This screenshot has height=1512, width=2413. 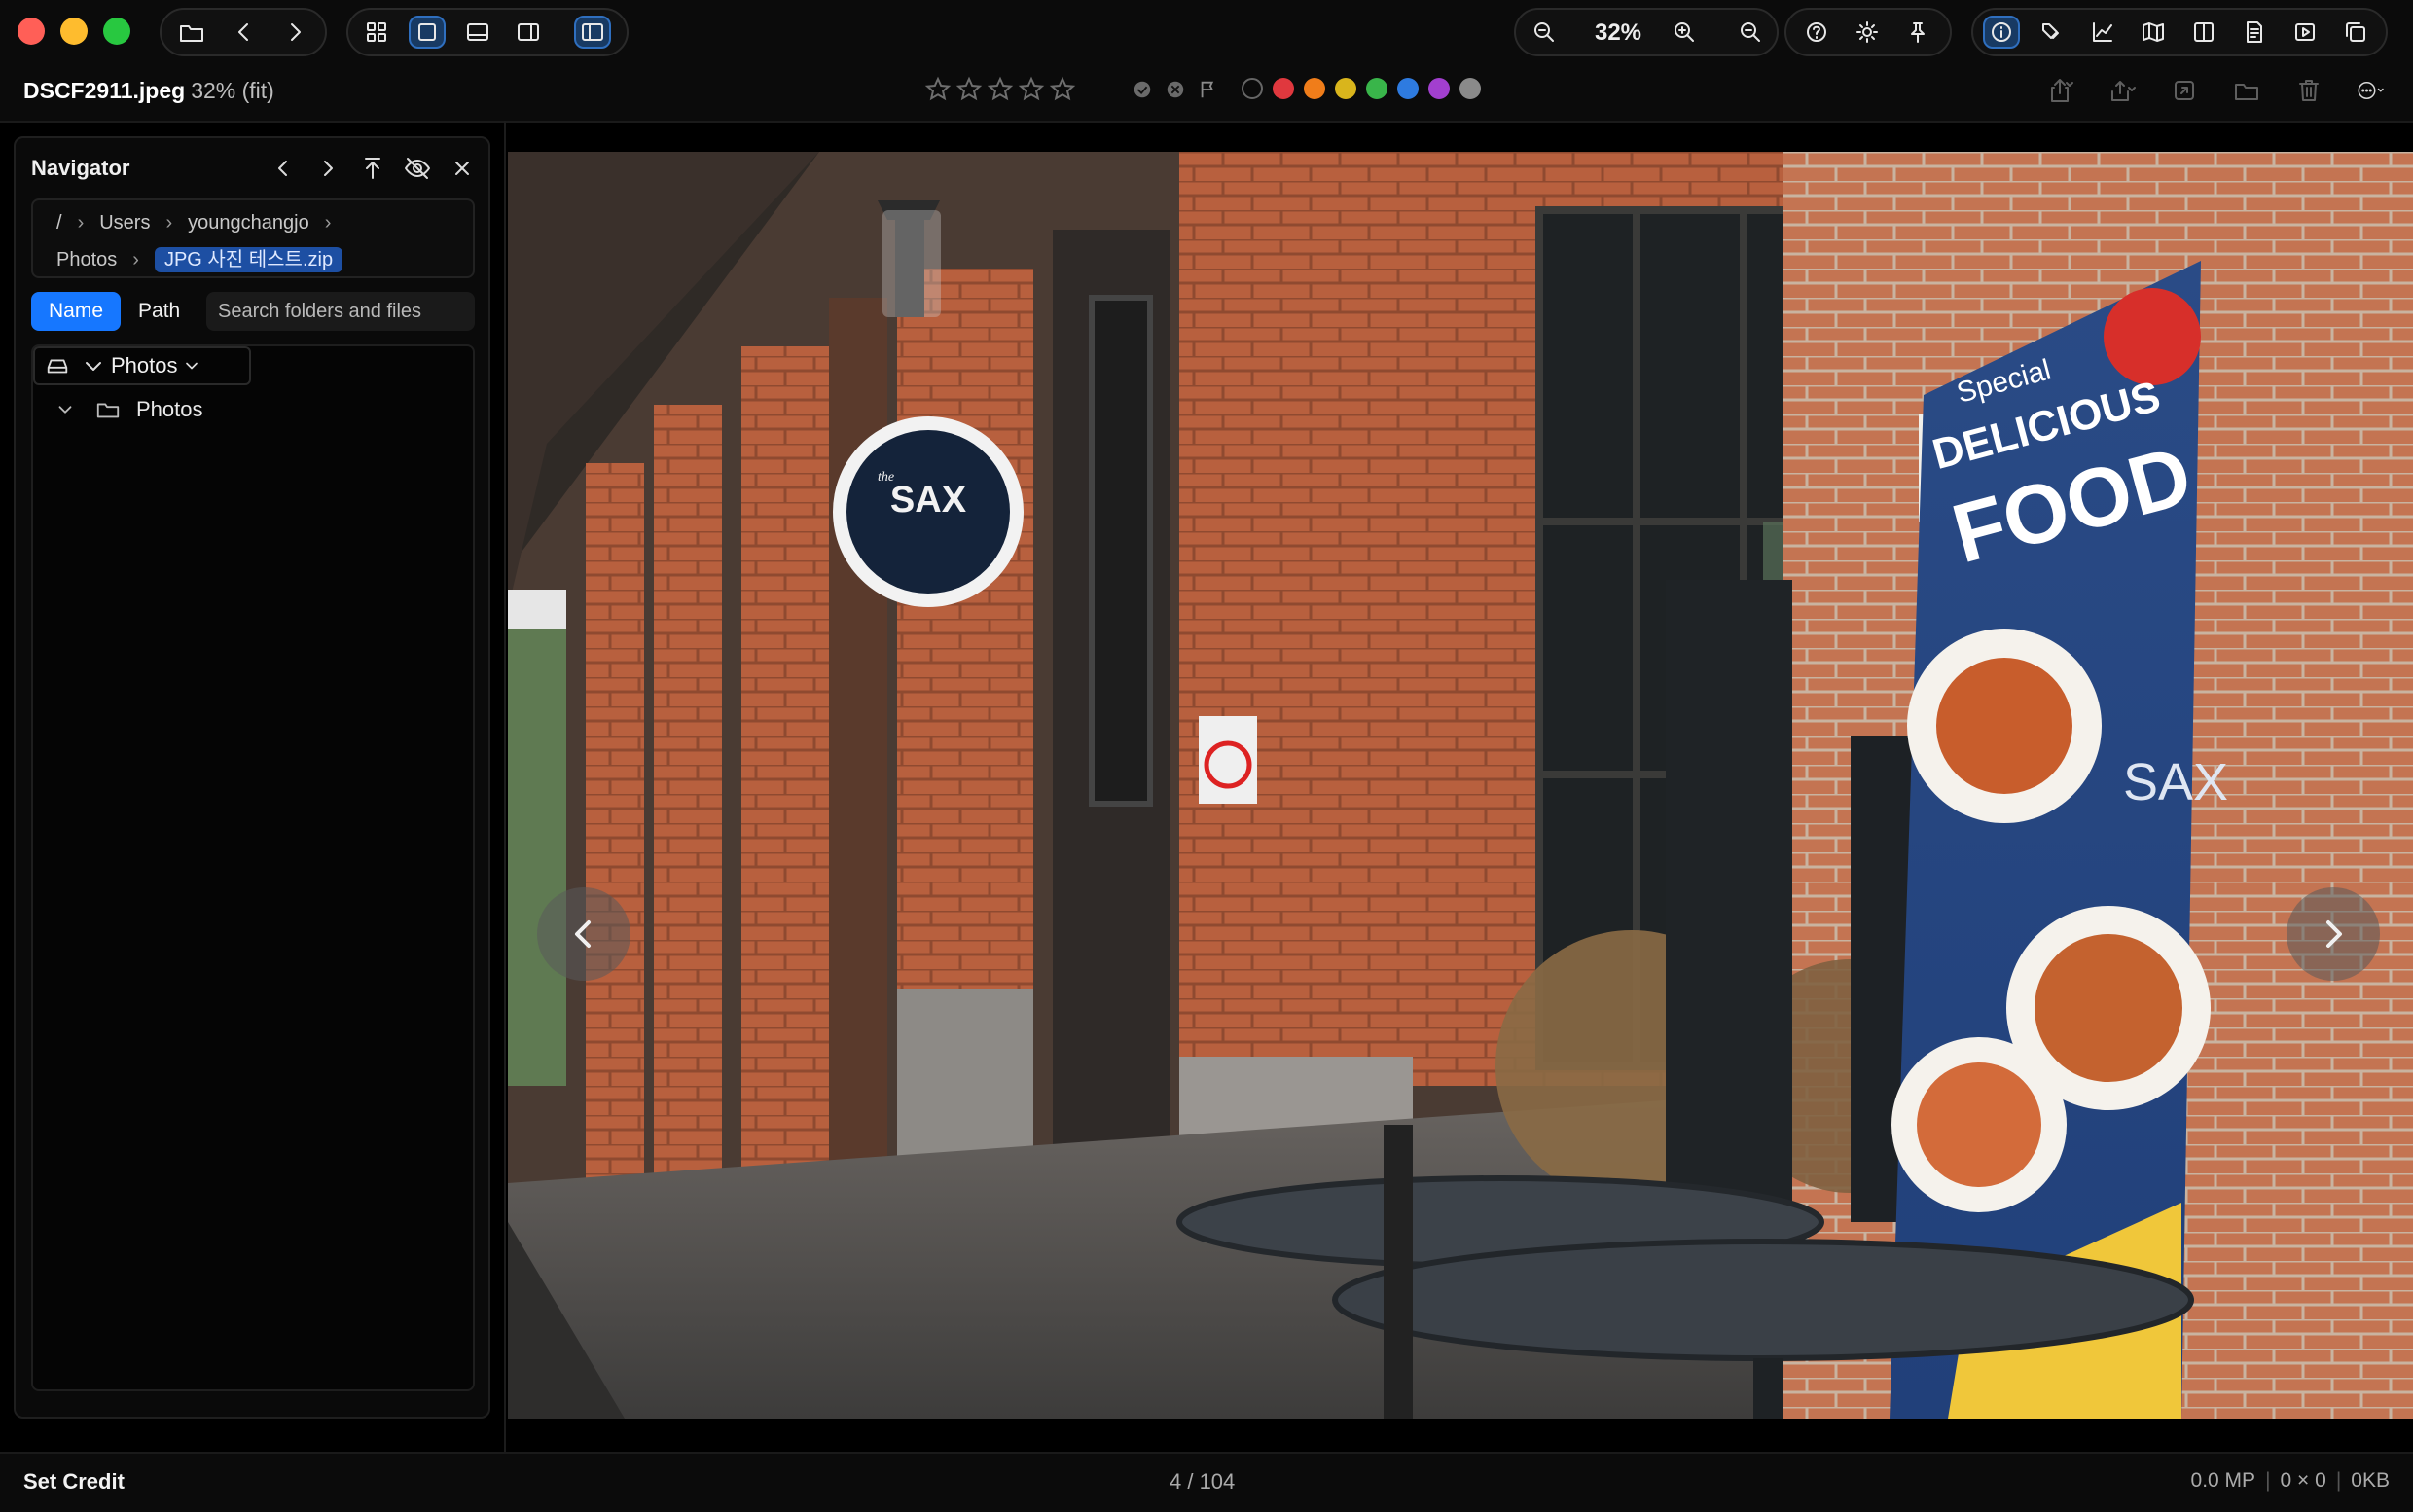 What do you see at coordinates (116, 31) in the screenshot?
I see `maximize-window-button` at bounding box center [116, 31].